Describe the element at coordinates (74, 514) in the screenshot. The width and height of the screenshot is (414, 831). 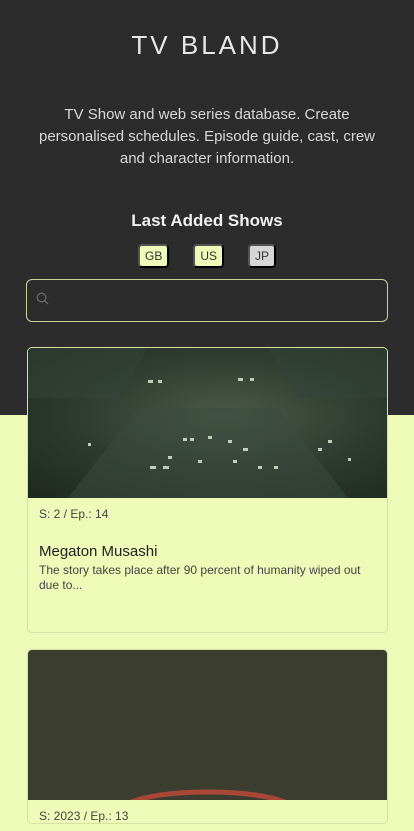
I see `show-meta: S: 2 / Ep.: 14` at that location.